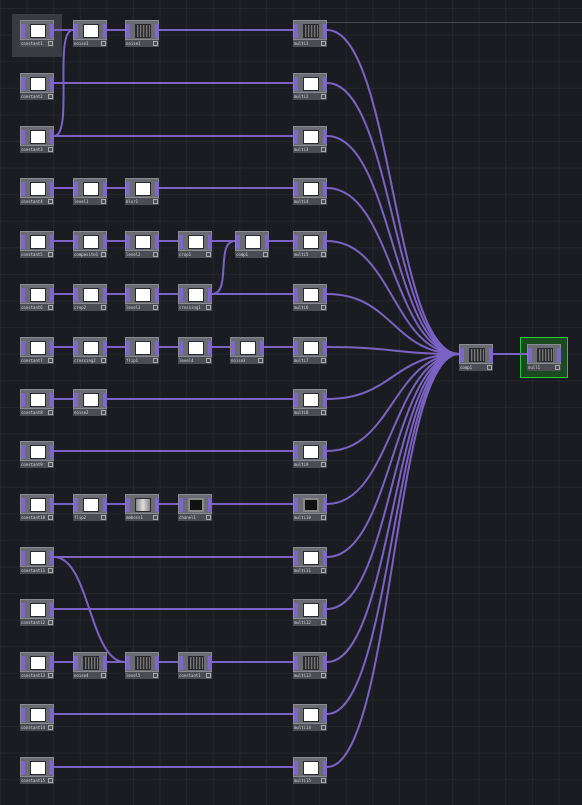  I want to click on node-label: constant14, so click(33, 727).